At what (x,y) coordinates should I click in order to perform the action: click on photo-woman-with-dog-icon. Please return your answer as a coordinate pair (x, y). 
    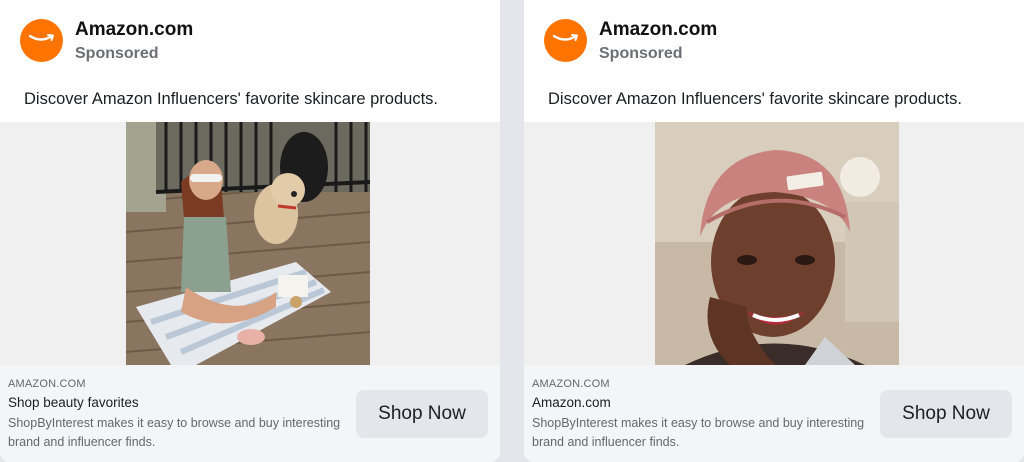
    Looking at the image, I should click on (248, 243).